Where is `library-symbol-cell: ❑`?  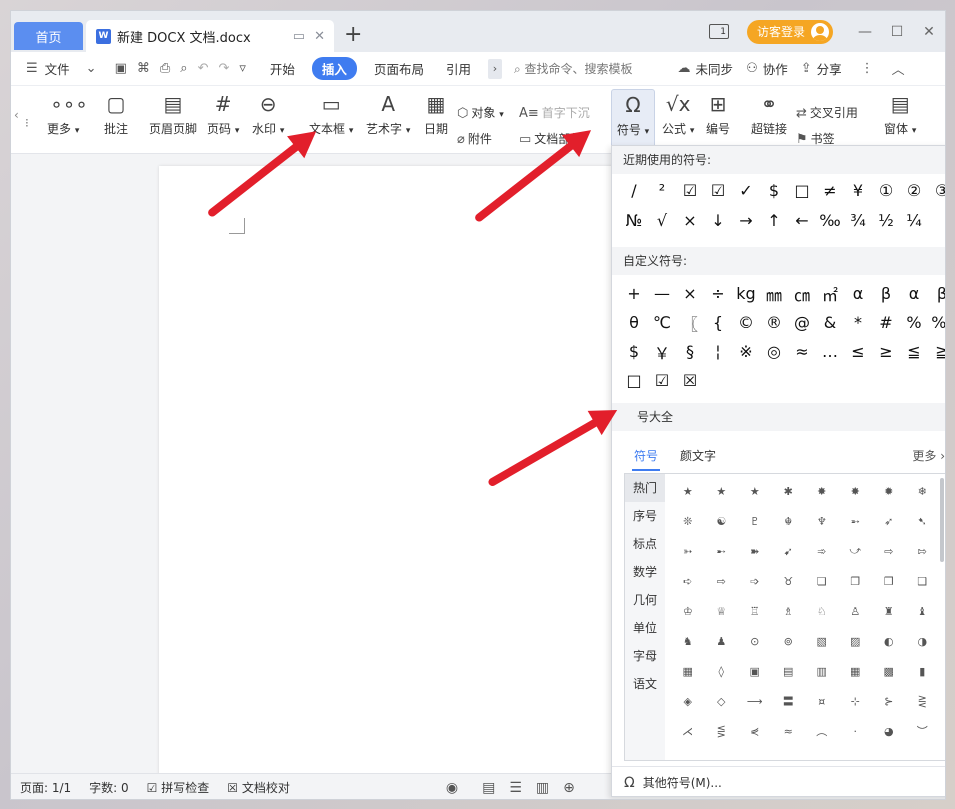 library-symbol-cell: ❑ is located at coordinates (923, 581).